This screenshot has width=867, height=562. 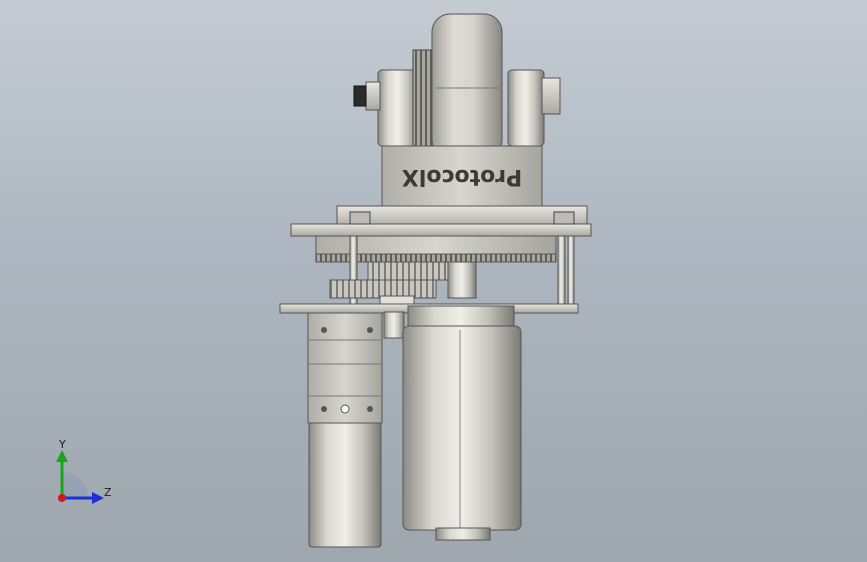 I want to click on steering-motor-can, so click(x=345, y=485).